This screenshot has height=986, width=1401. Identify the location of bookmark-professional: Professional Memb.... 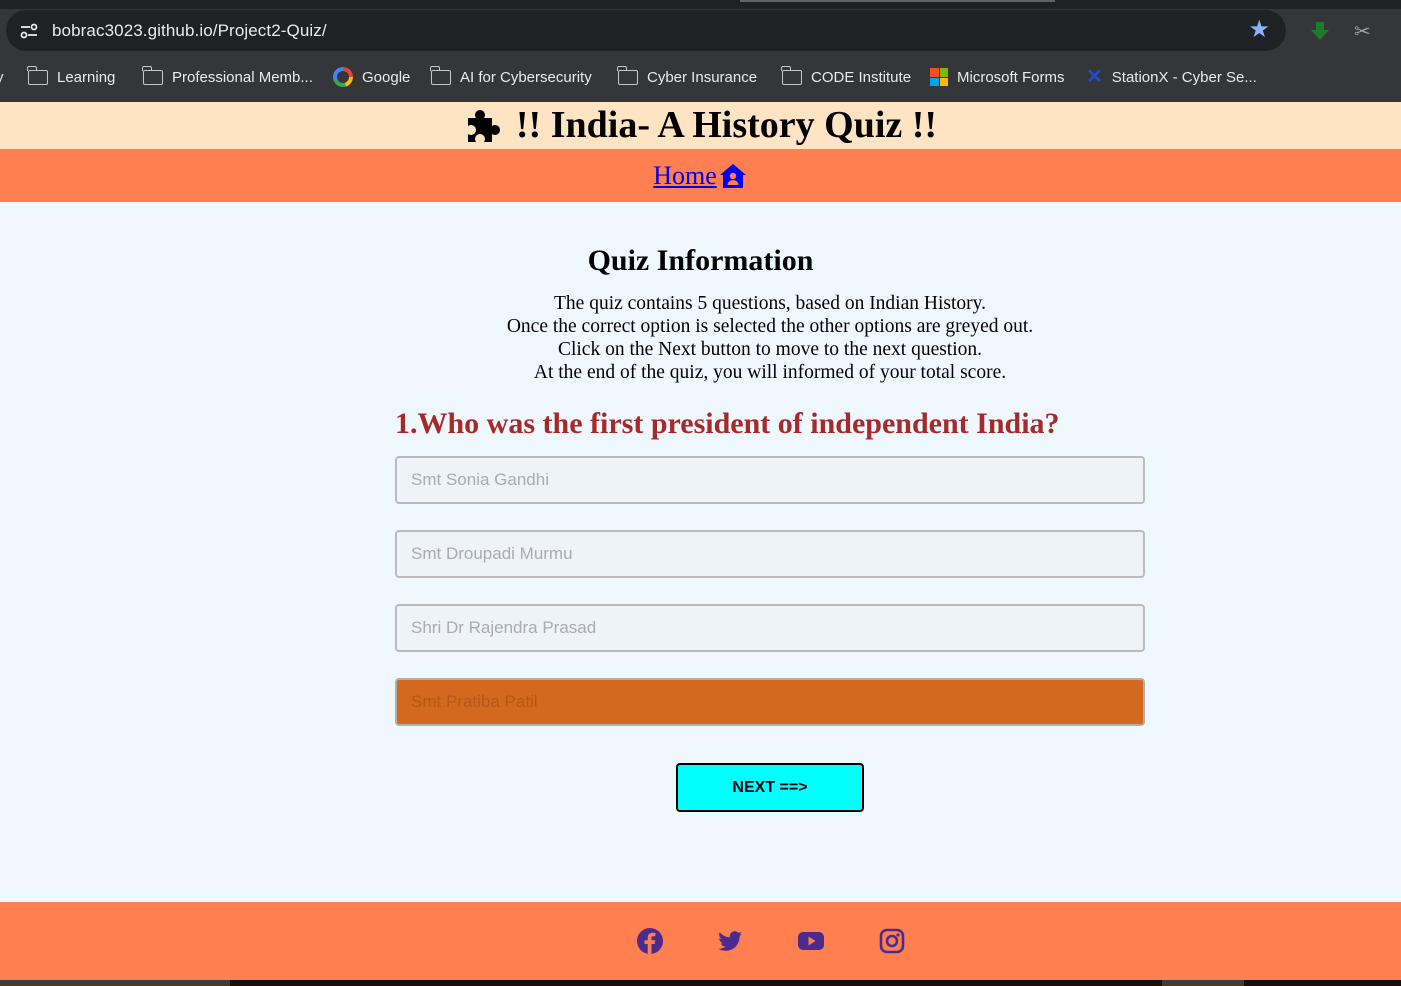
(227, 77).